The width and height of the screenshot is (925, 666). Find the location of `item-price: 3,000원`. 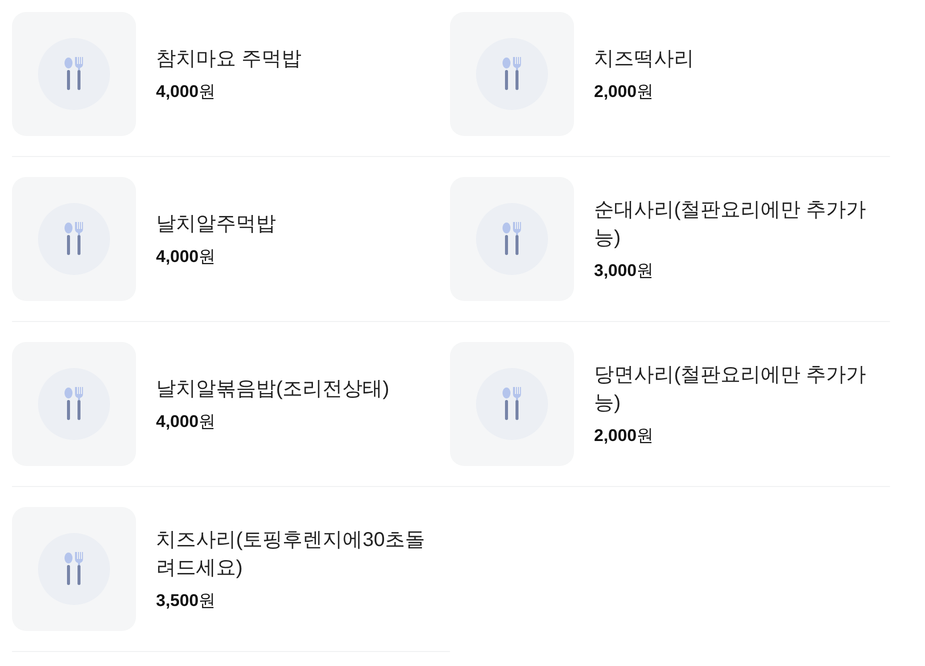

item-price: 3,000원 is located at coordinates (624, 271).